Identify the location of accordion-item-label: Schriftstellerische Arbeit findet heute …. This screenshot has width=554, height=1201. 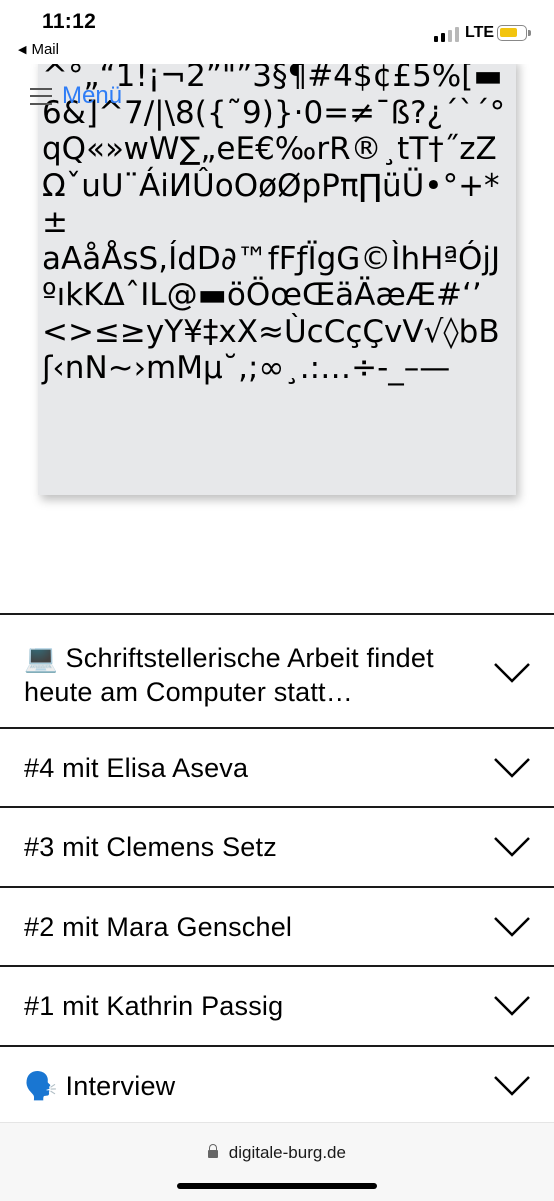
(229, 675).